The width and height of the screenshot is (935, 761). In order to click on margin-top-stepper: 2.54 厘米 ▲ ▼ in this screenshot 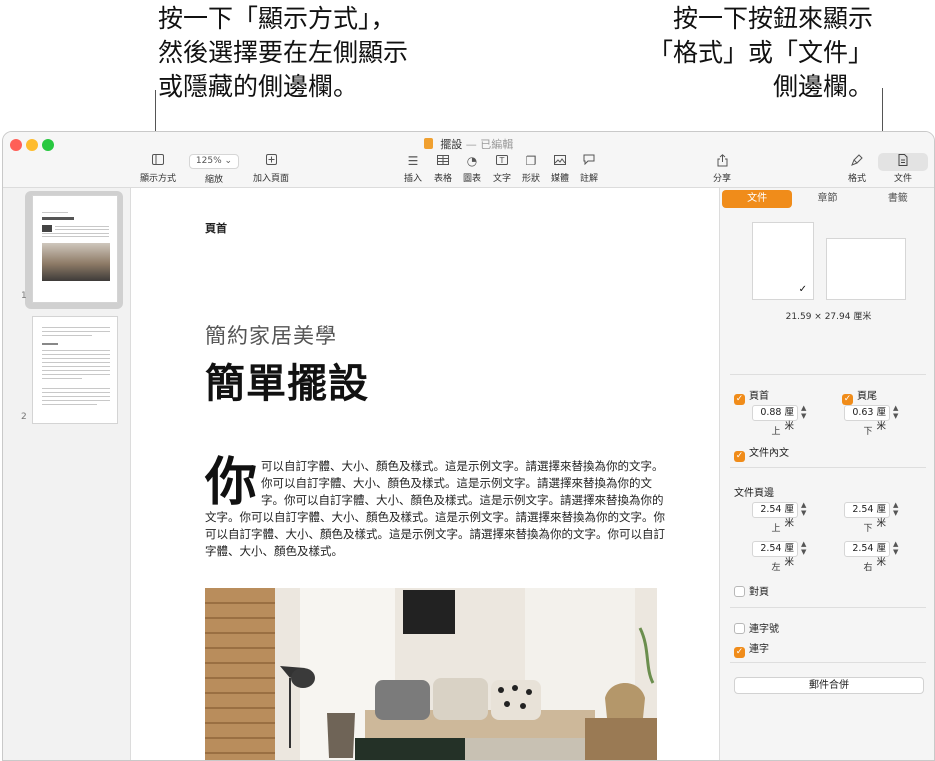, I will do `click(782, 515)`.